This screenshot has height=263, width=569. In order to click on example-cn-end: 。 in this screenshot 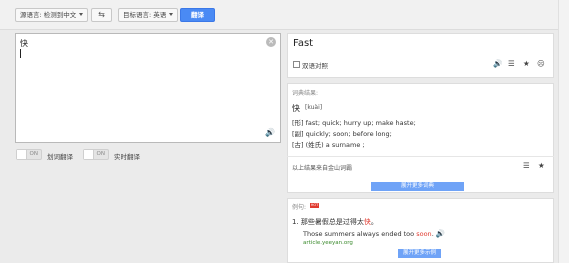, I will do `click(374, 222)`.